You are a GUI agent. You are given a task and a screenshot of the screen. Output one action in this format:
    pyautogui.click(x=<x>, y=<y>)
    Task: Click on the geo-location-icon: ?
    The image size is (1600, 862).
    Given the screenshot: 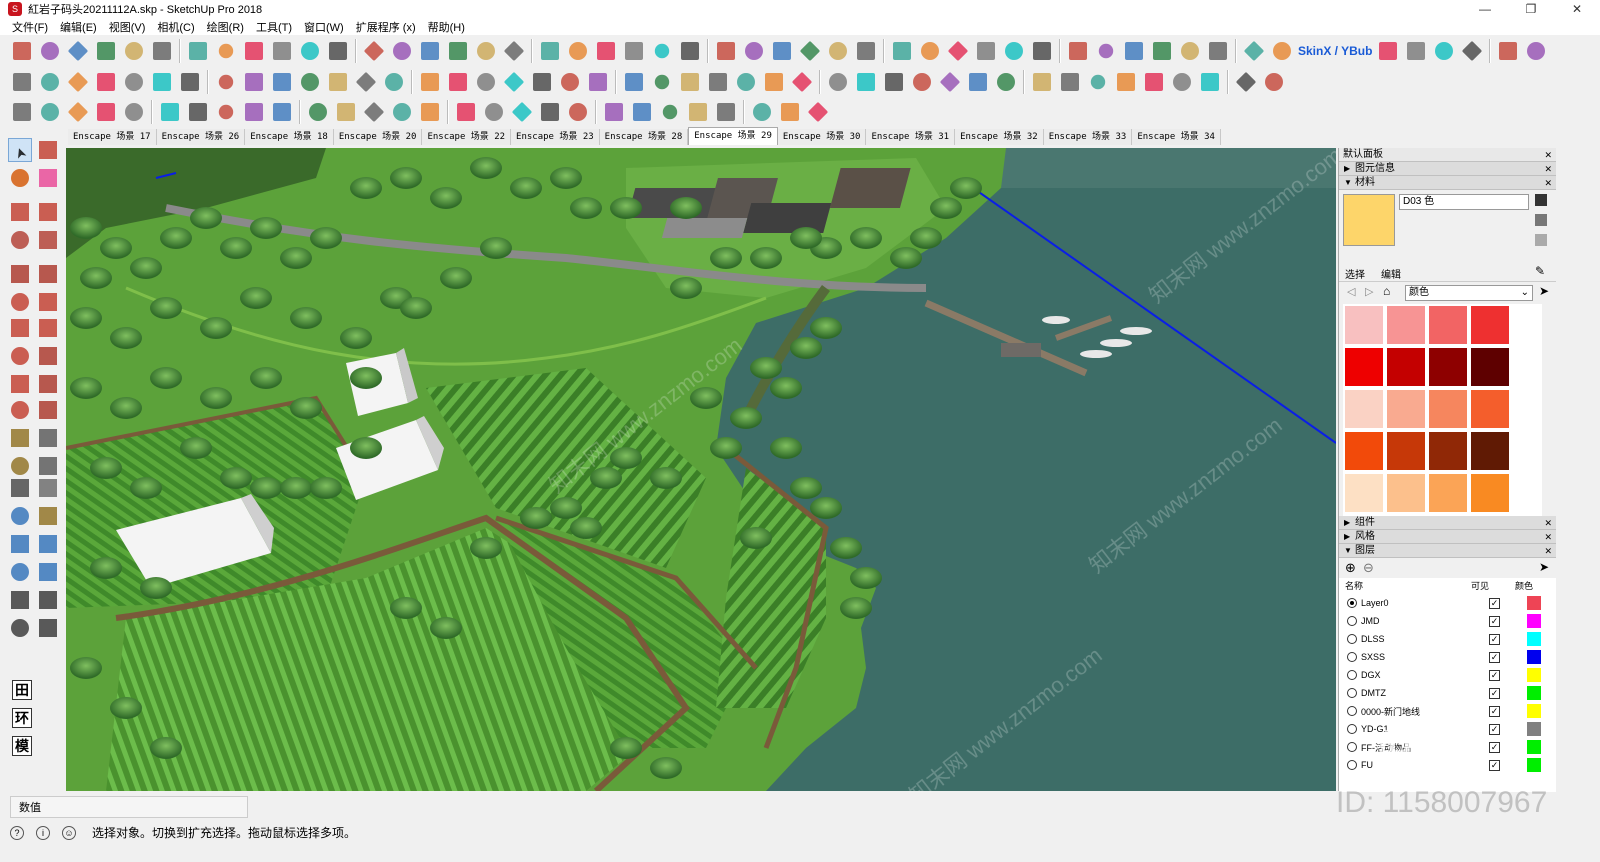 What is the action you would take?
    pyautogui.click(x=17, y=832)
    